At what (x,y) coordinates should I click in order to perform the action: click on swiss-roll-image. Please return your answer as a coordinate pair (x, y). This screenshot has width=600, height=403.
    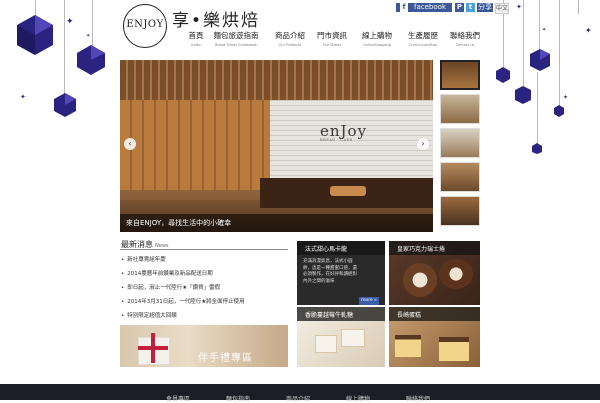
    Looking at the image, I should click on (456, 274).